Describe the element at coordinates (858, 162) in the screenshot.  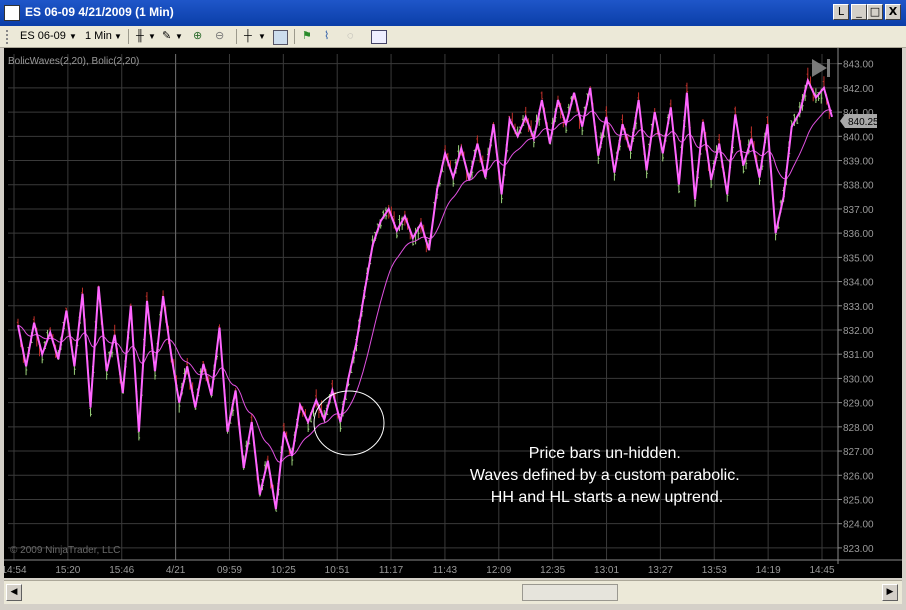
I see `price-tick-label: 839.00` at that location.